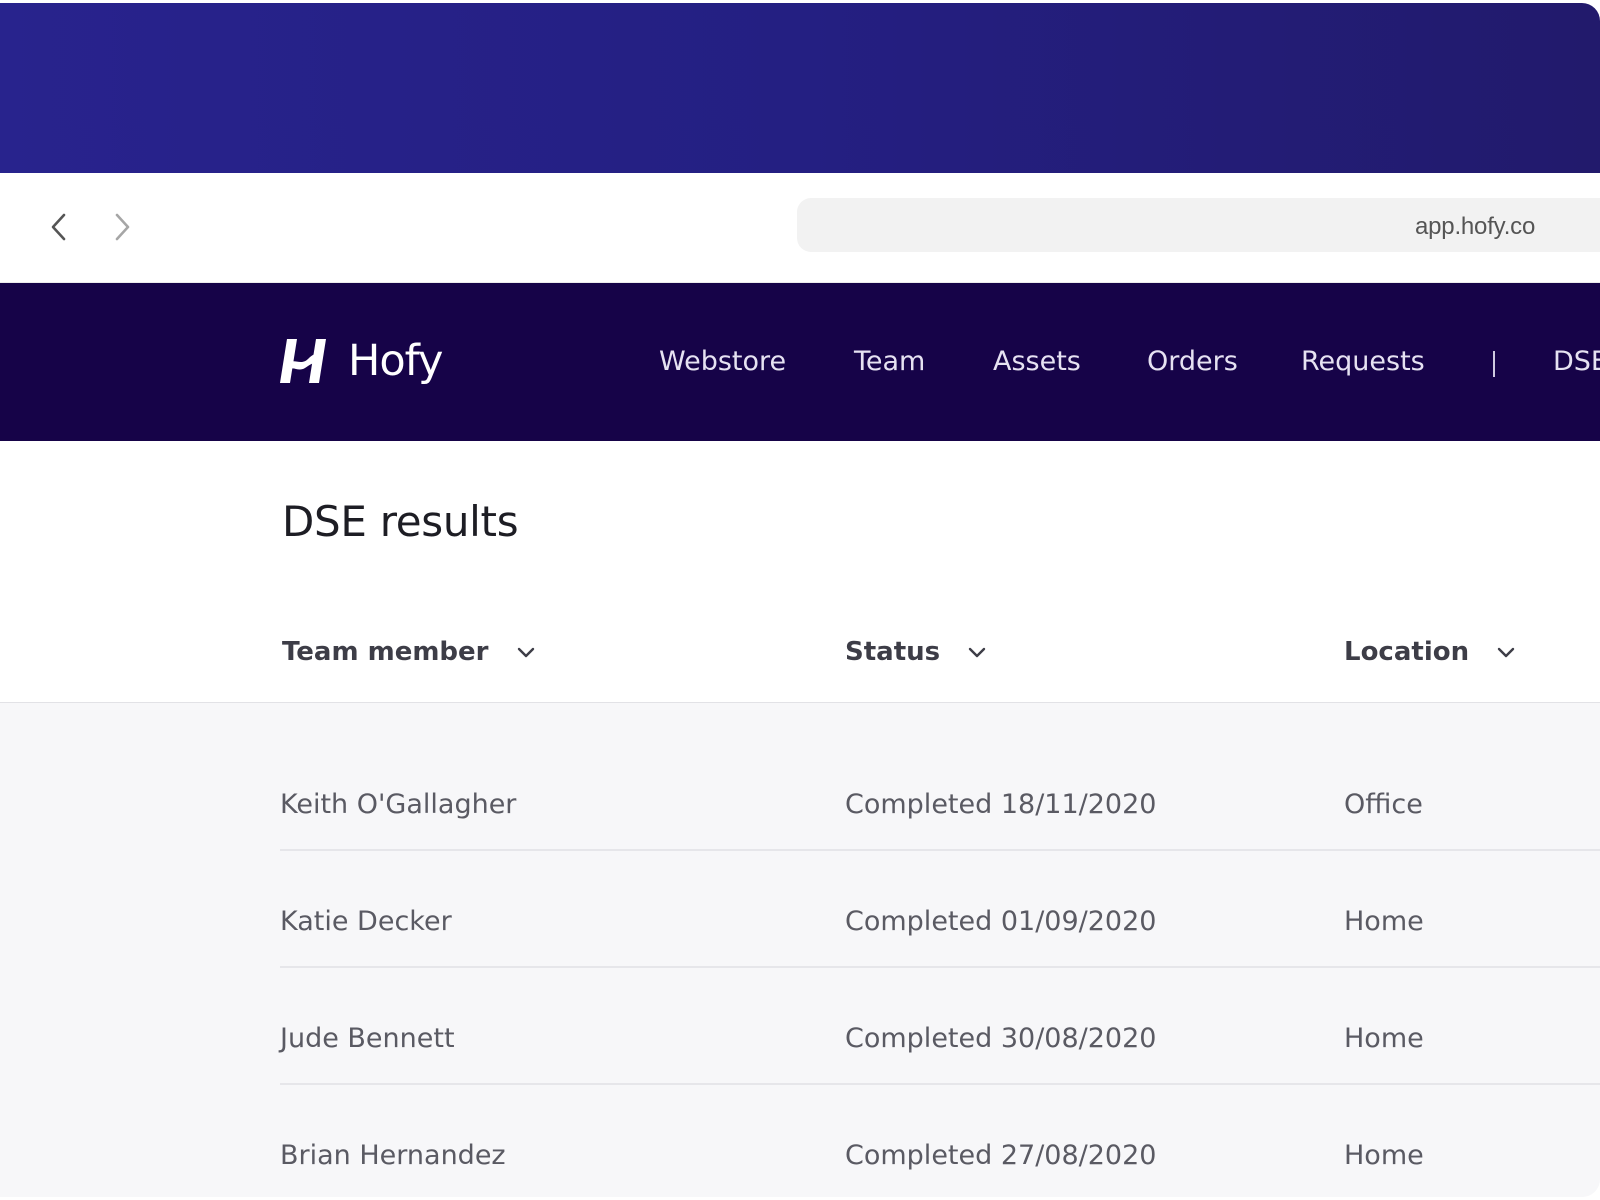 The height and width of the screenshot is (1200, 1600). What do you see at coordinates (385, 652) in the screenshot?
I see `column-label: Team member` at bounding box center [385, 652].